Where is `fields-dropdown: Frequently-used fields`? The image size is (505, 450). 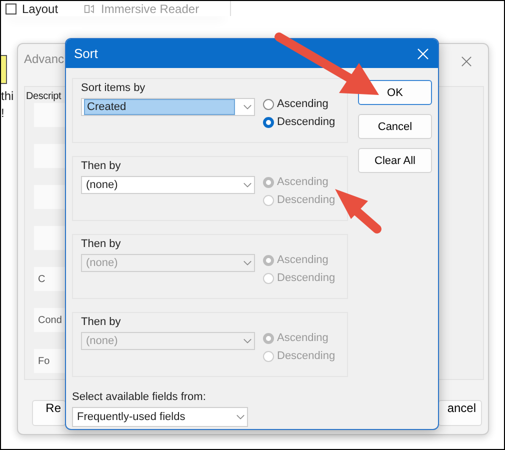 fields-dropdown: Frequently-used fields is located at coordinates (160, 417).